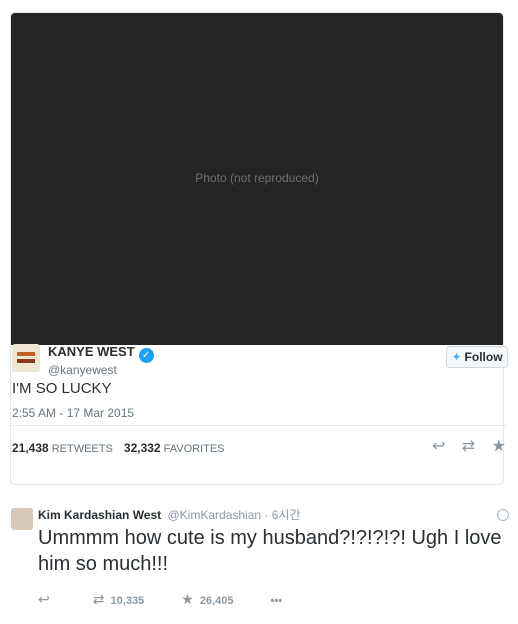 This screenshot has height=624, width=518. What do you see at coordinates (62, 388) in the screenshot?
I see `tweet-text: I'M SO LUCKY` at bounding box center [62, 388].